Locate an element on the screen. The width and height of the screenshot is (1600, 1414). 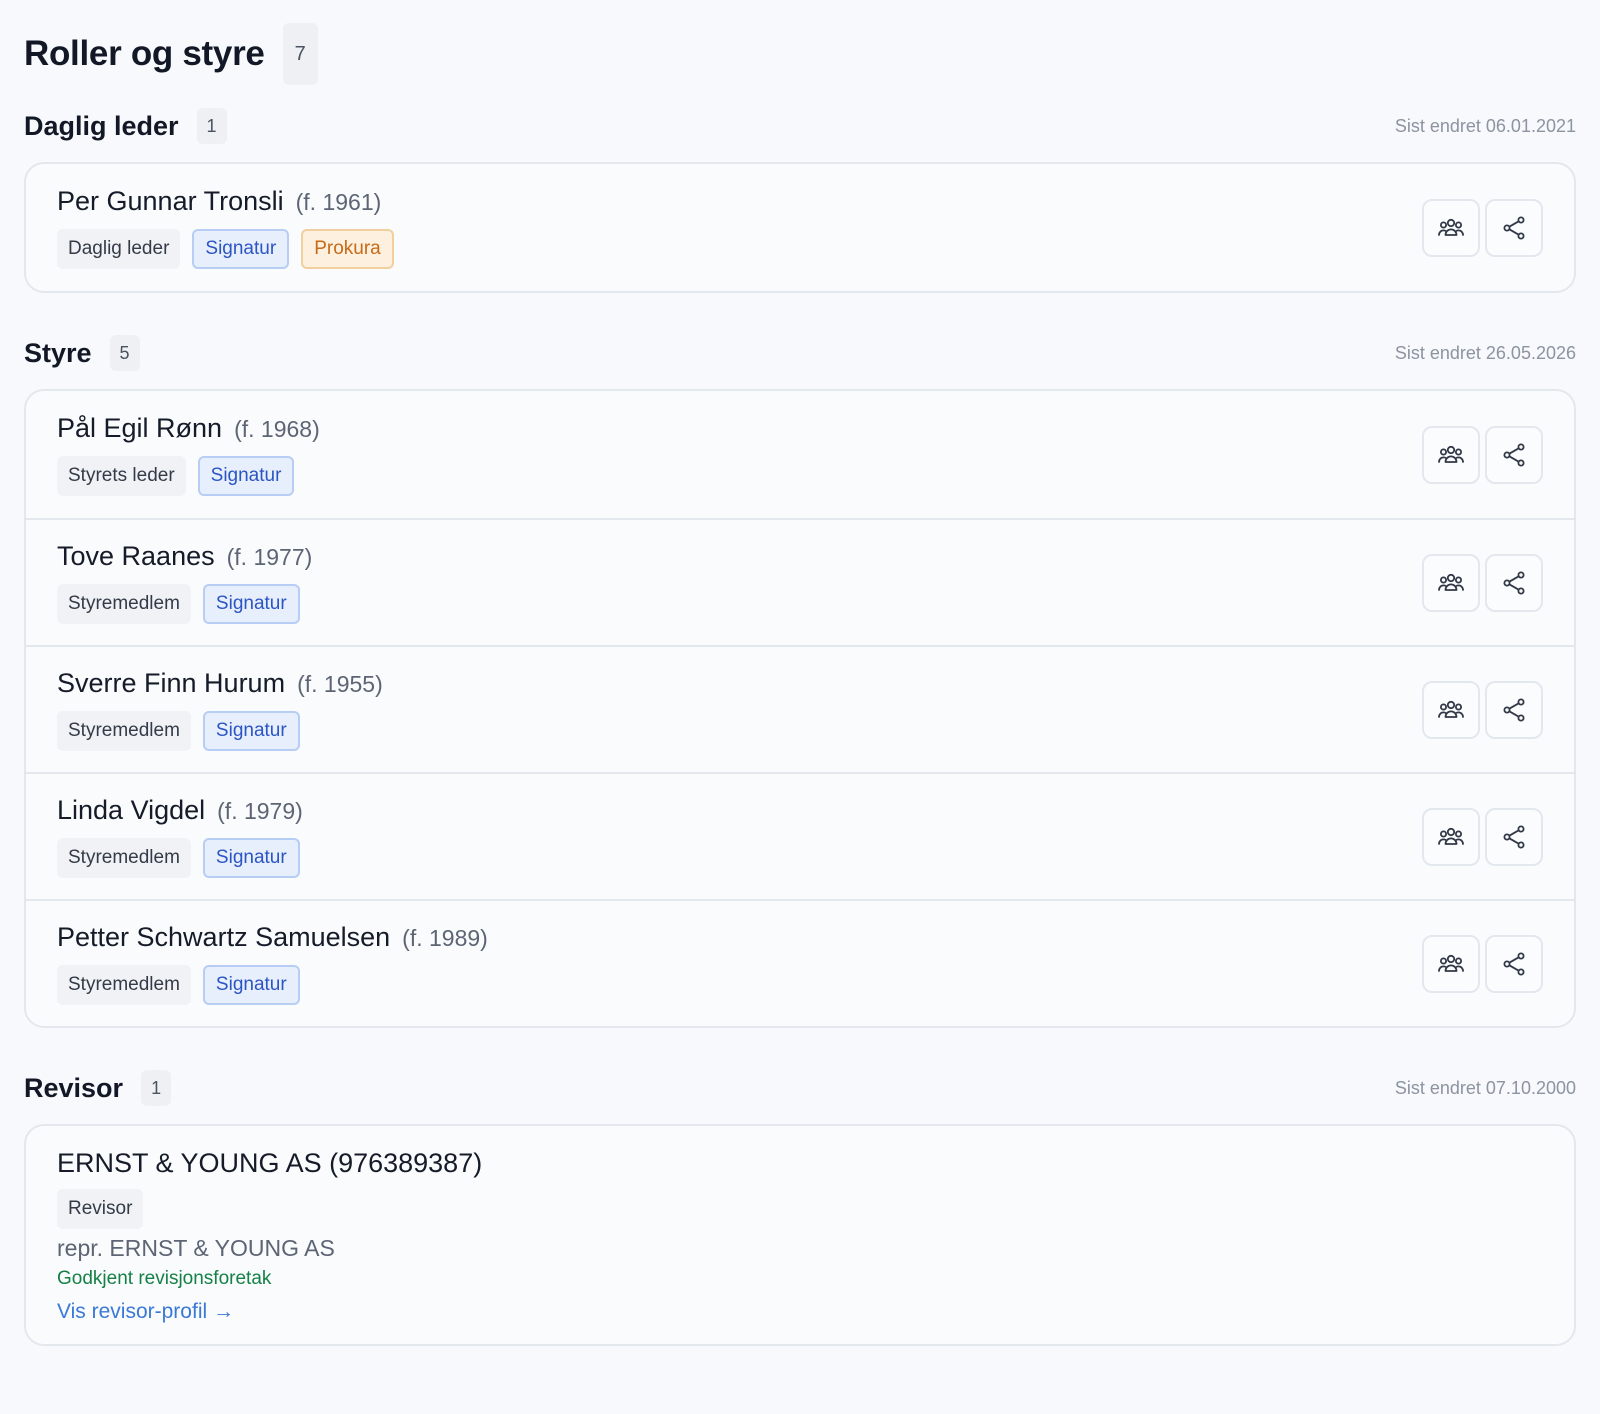
section-header: Daglig leder 1 Sist endret 06.01.2021 is located at coordinates (800, 126).